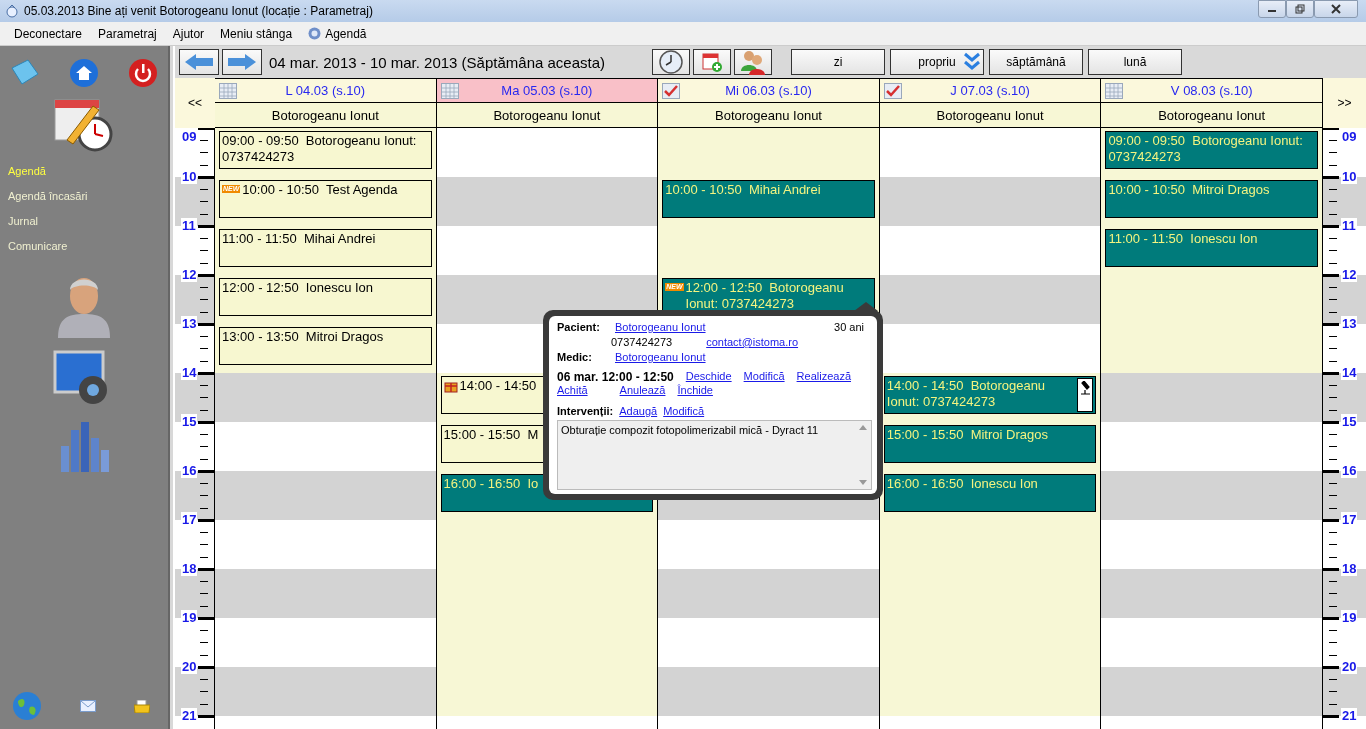  Describe the element at coordinates (547, 90) in the screenshot. I see `day-label: Ma 05.03 (s.10)` at that location.